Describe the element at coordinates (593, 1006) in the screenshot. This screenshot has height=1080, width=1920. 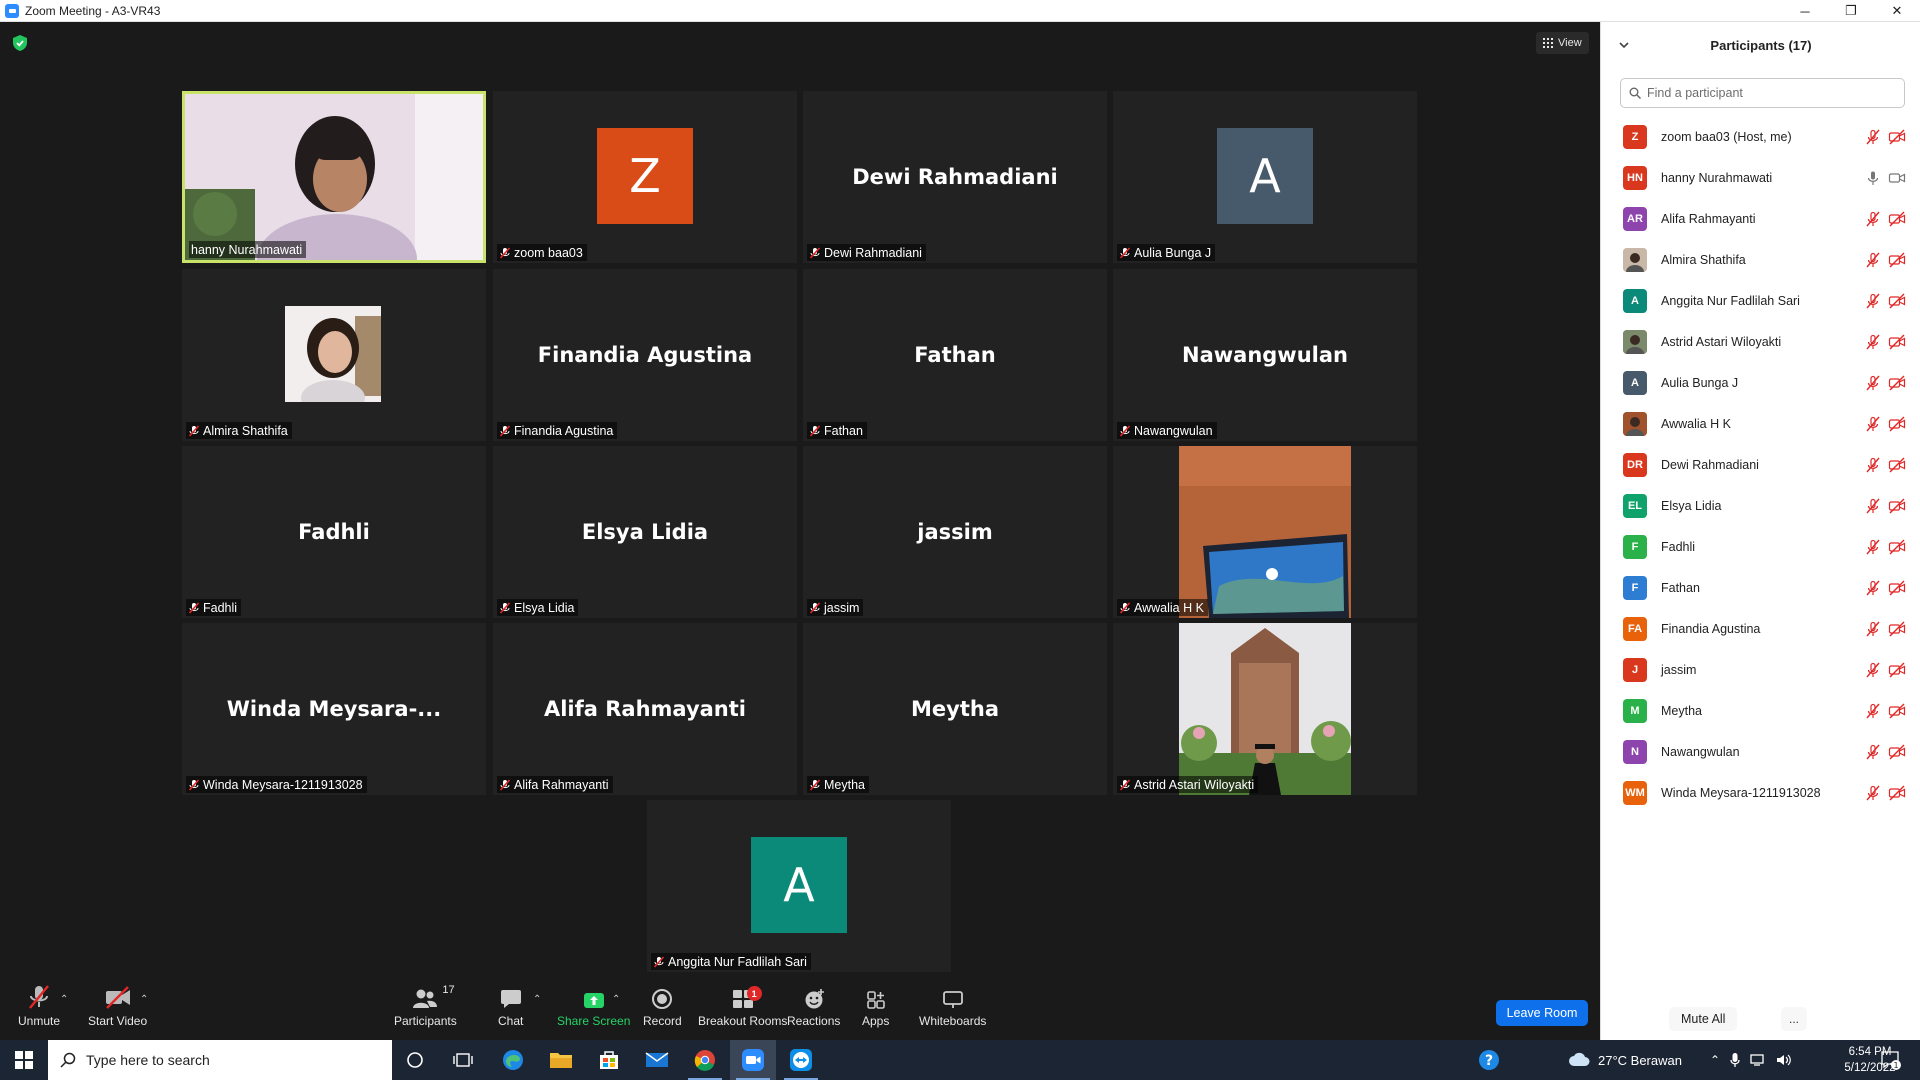
I see `share-screen-button: Share Screen` at that location.